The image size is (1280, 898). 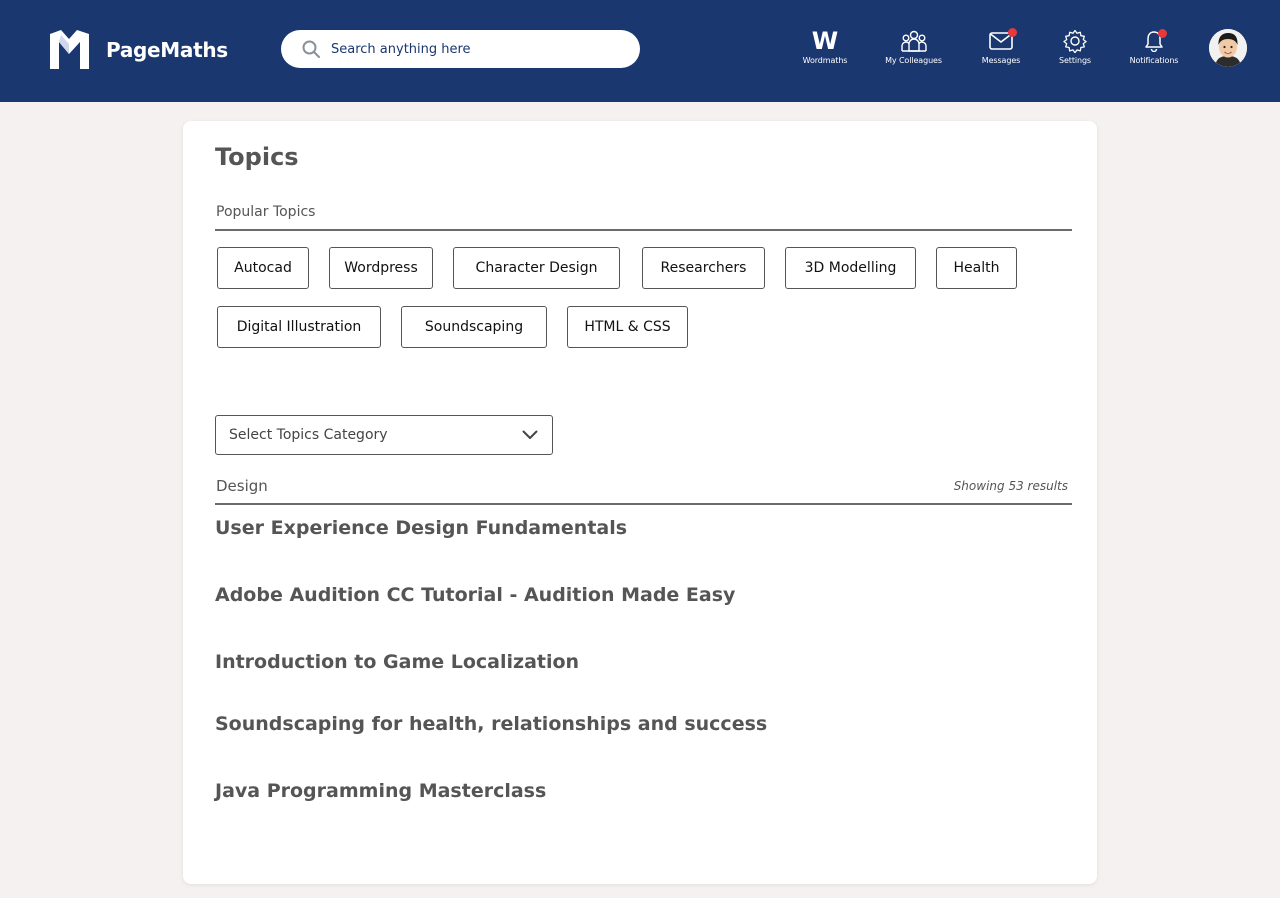 I want to click on search-bar, so click(x=460, y=49).